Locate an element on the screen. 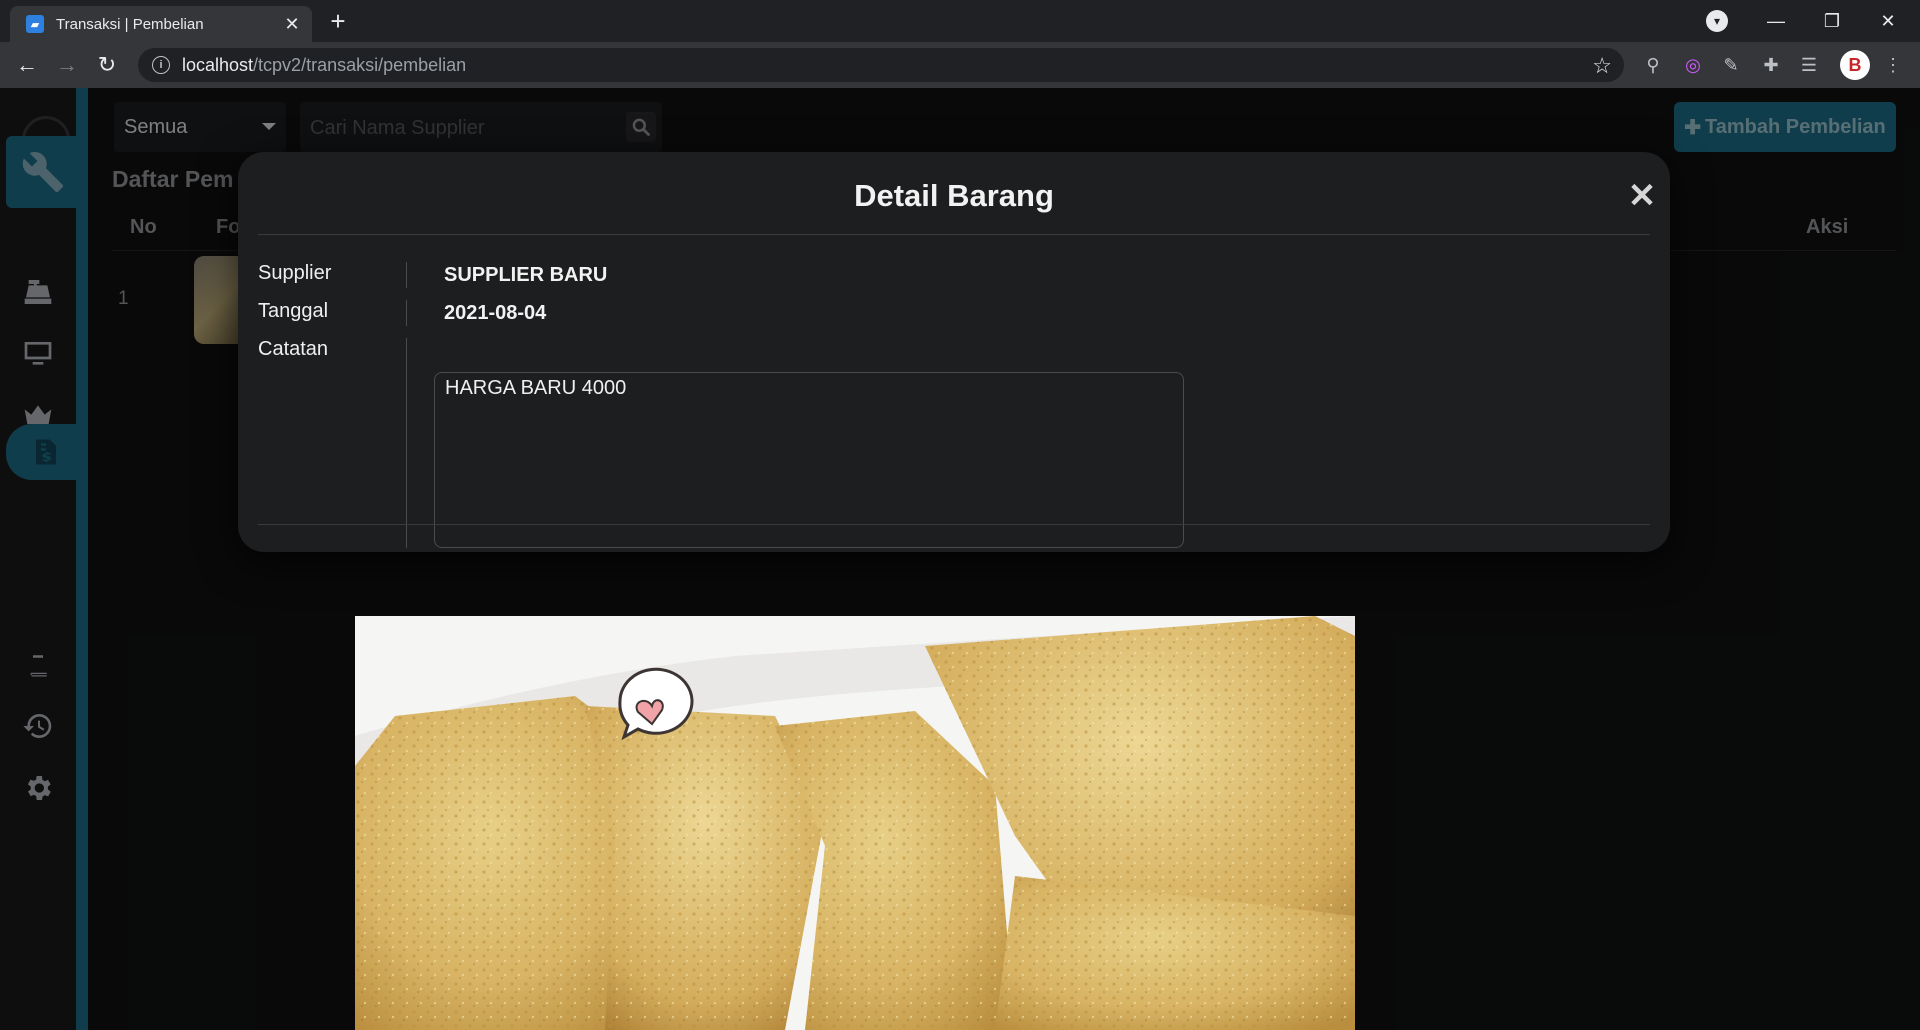 The image size is (1920, 1030). browser-menu-icon: ⋮ is located at coordinates (1893, 65).